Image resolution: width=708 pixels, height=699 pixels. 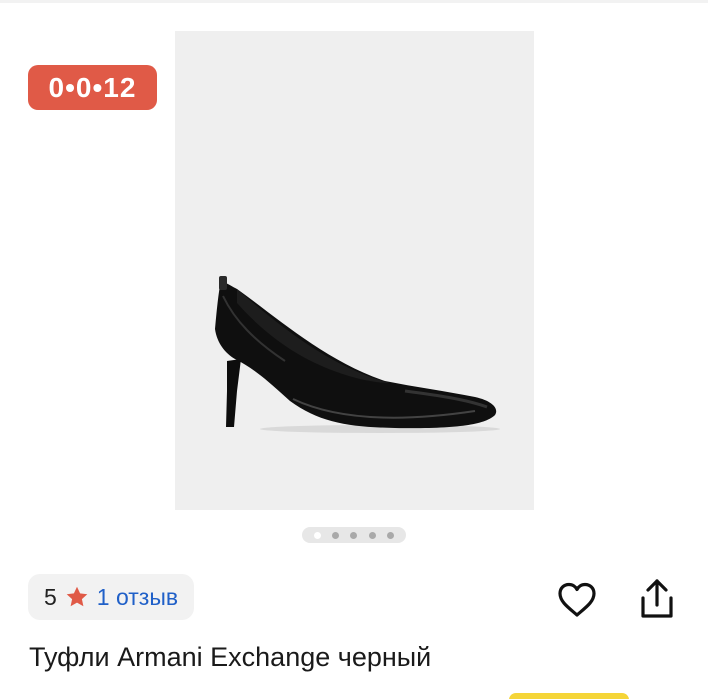 I want to click on black-pump-shoe-icon, so click(x=357, y=354).